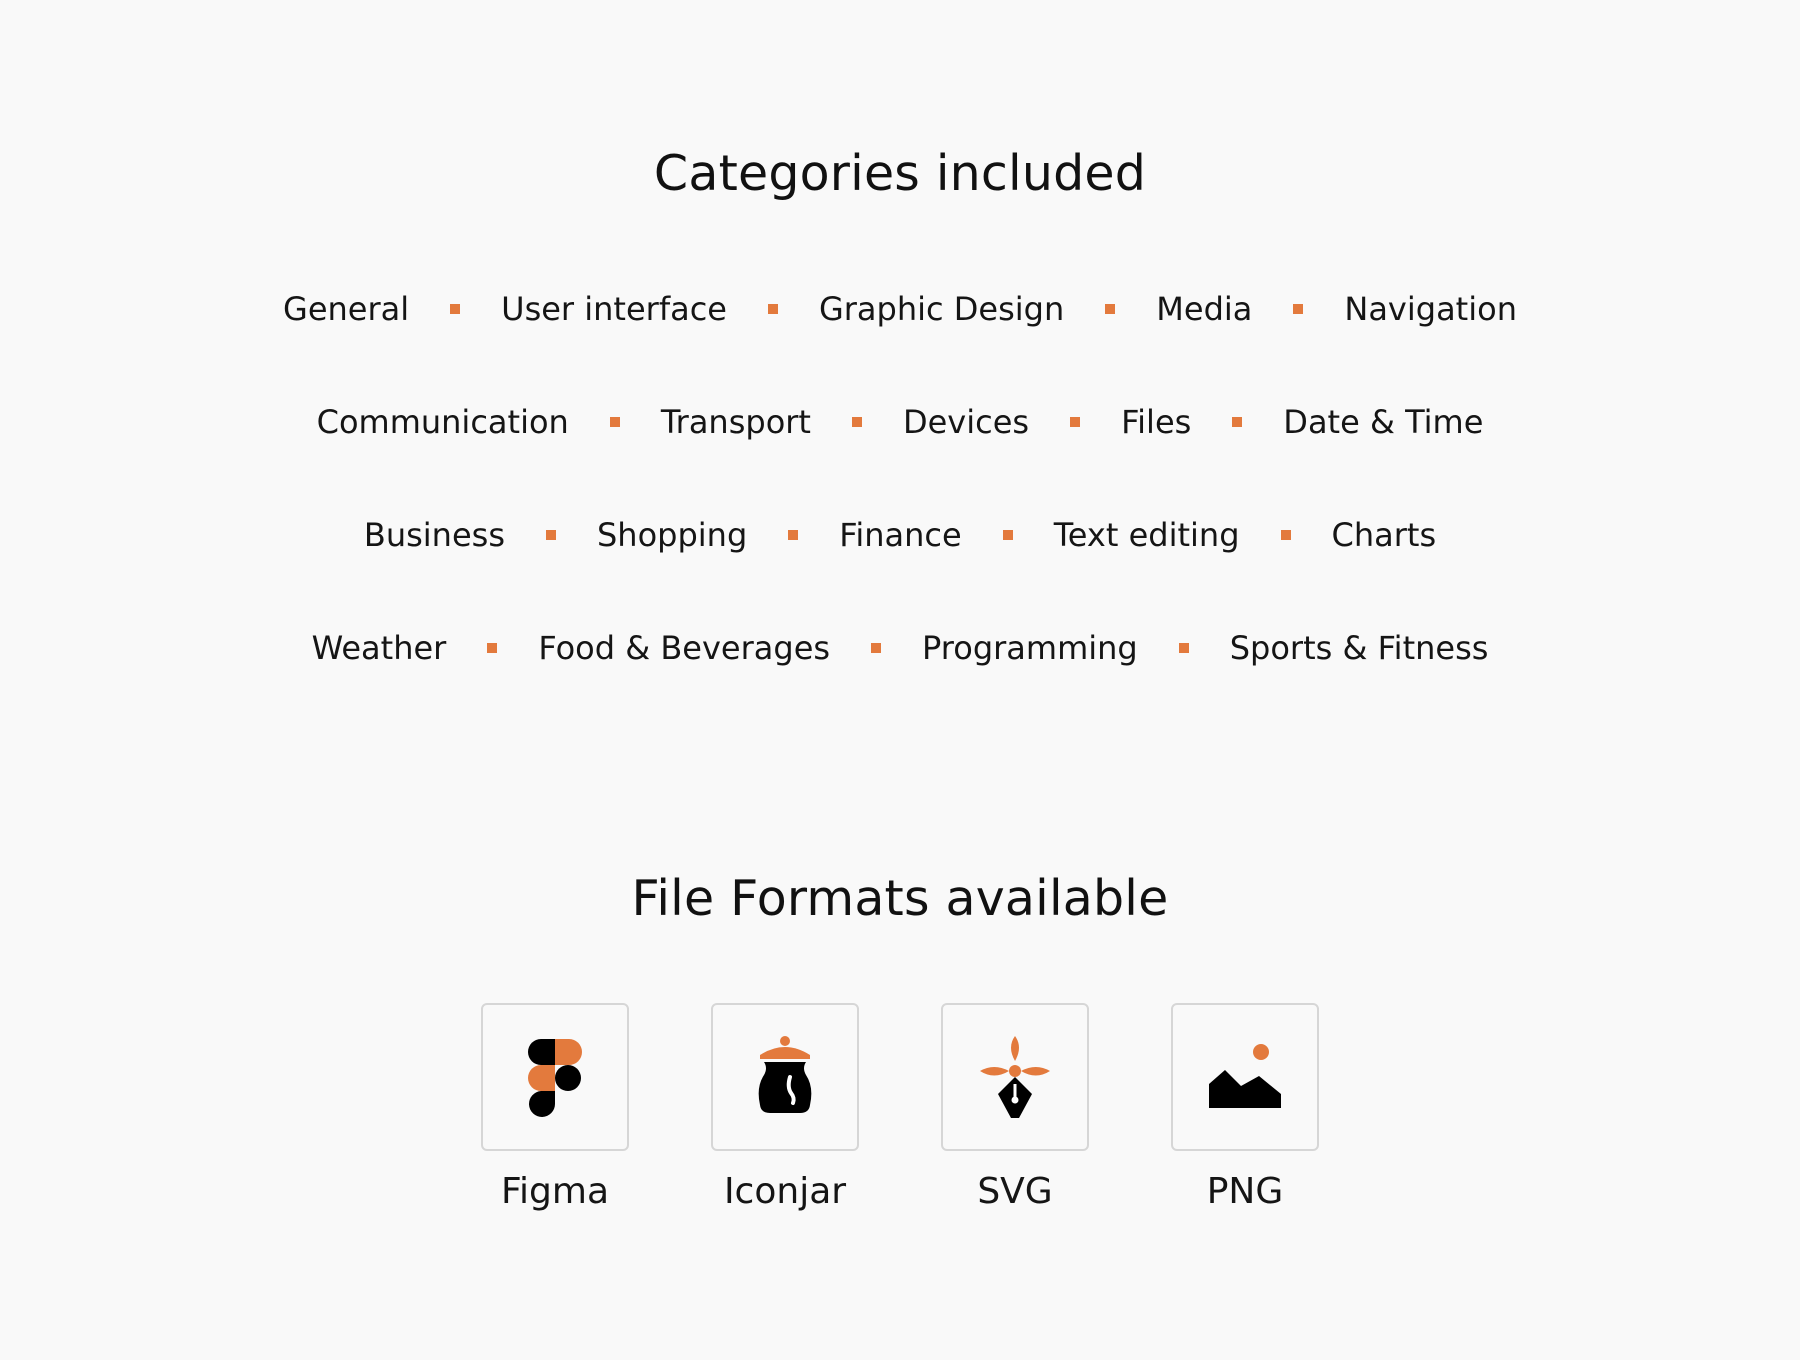  What do you see at coordinates (941, 309) in the screenshot?
I see `category-item: Graphic Design` at bounding box center [941, 309].